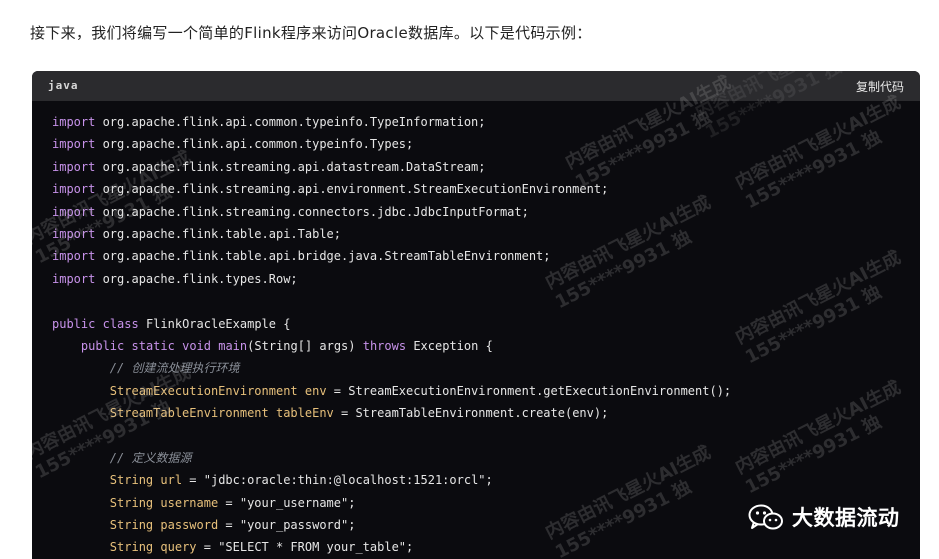  What do you see at coordinates (486, 368) in the screenshot?
I see `code-line: // 创建流处理执行环境` at bounding box center [486, 368].